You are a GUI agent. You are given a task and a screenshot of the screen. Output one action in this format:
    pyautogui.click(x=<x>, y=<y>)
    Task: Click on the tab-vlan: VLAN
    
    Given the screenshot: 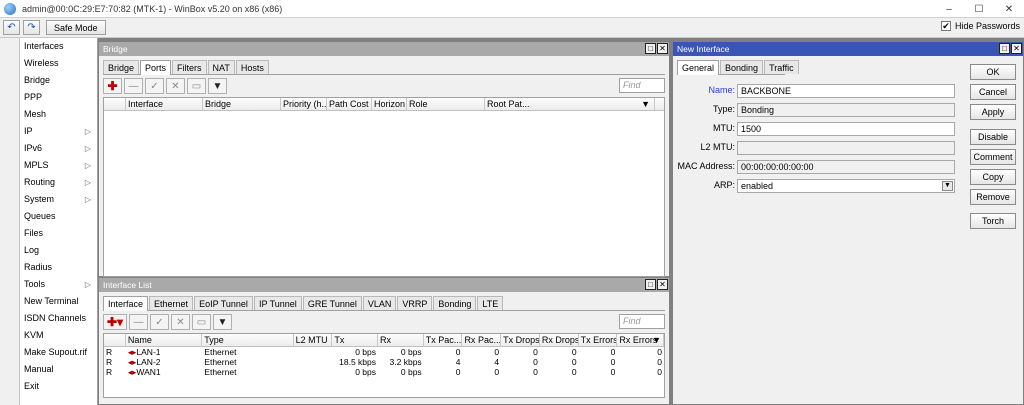 What is the action you would take?
    pyautogui.click(x=379, y=303)
    